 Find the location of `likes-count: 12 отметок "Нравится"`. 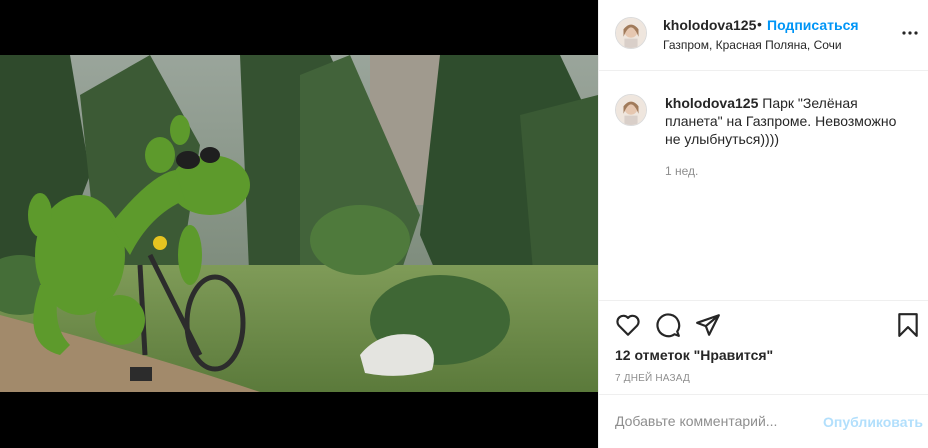

likes-count: 12 отметок "Нравится" is located at coordinates (694, 355).